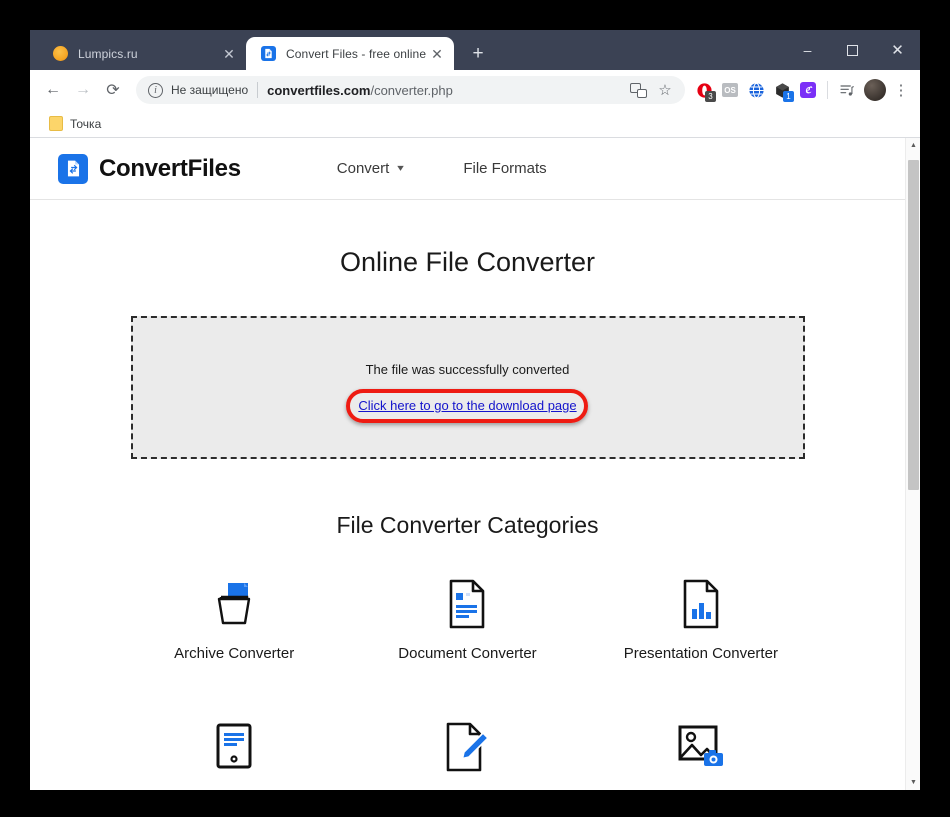 The height and width of the screenshot is (817, 950). Describe the element at coordinates (807, 50) in the screenshot. I see `minimize-button: –` at that location.